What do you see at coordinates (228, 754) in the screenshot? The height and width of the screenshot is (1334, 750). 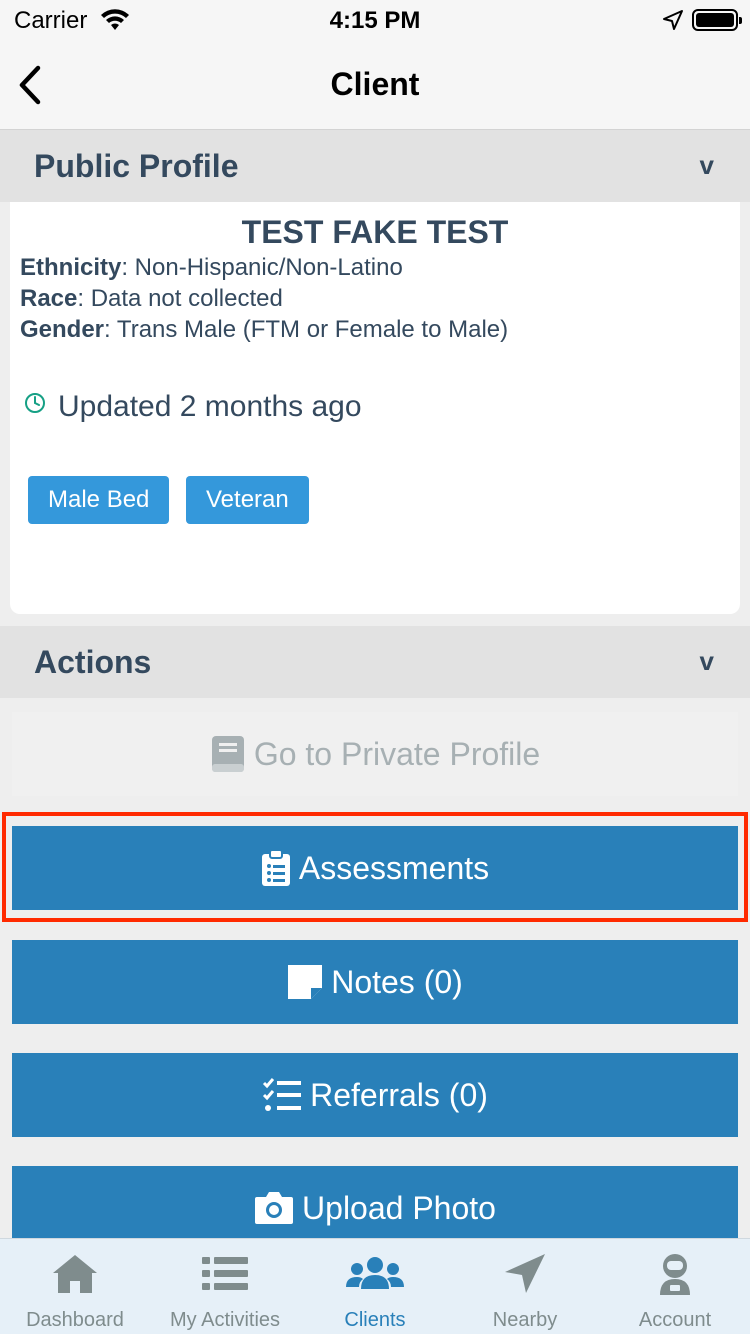 I see `book-icon` at bounding box center [228, 754].